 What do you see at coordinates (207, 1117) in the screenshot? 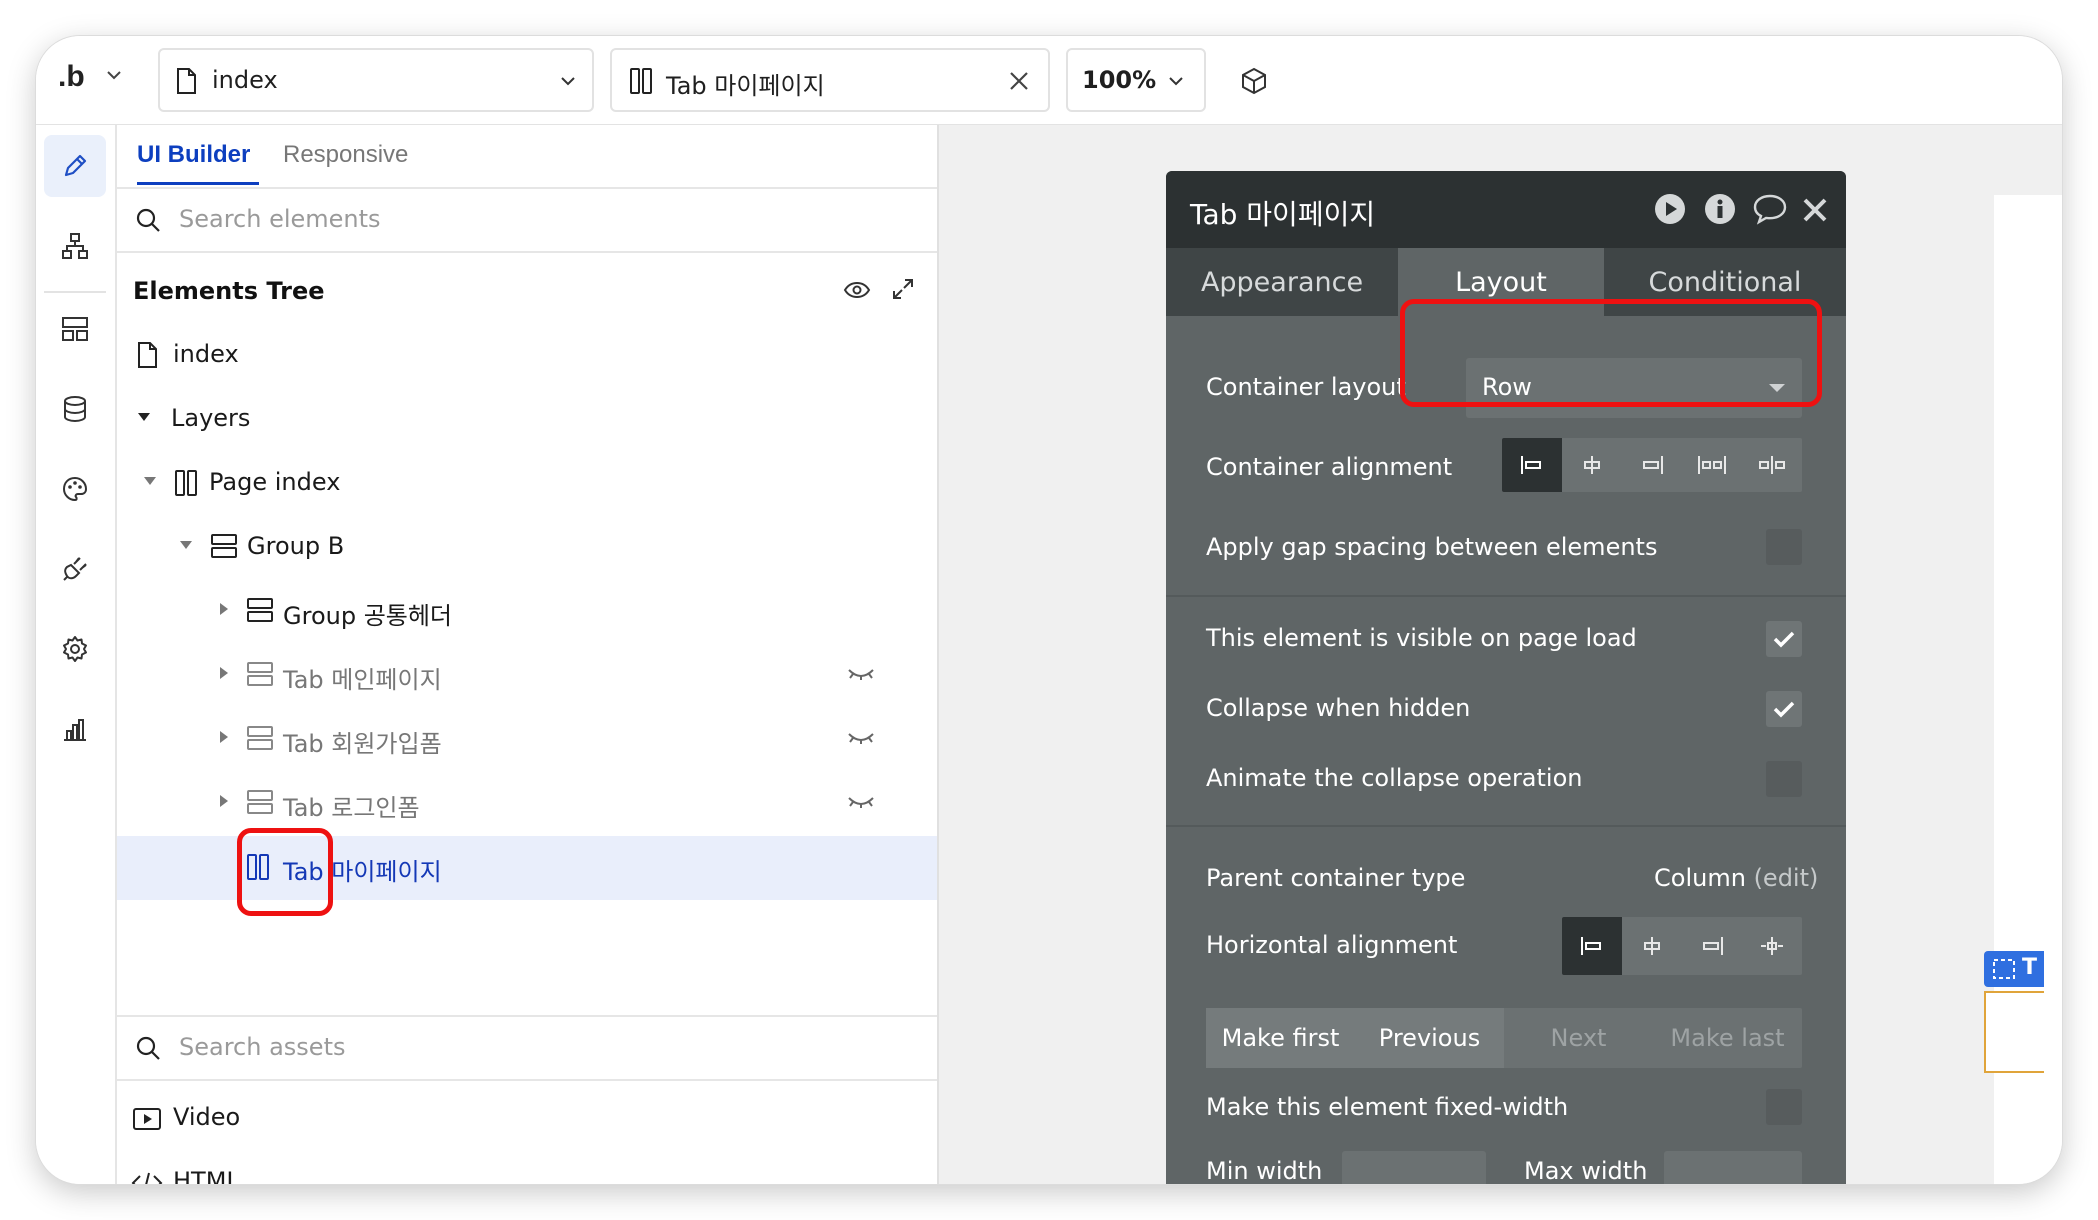
I see `asset-label: Video` at bounding box center [207, 1117].